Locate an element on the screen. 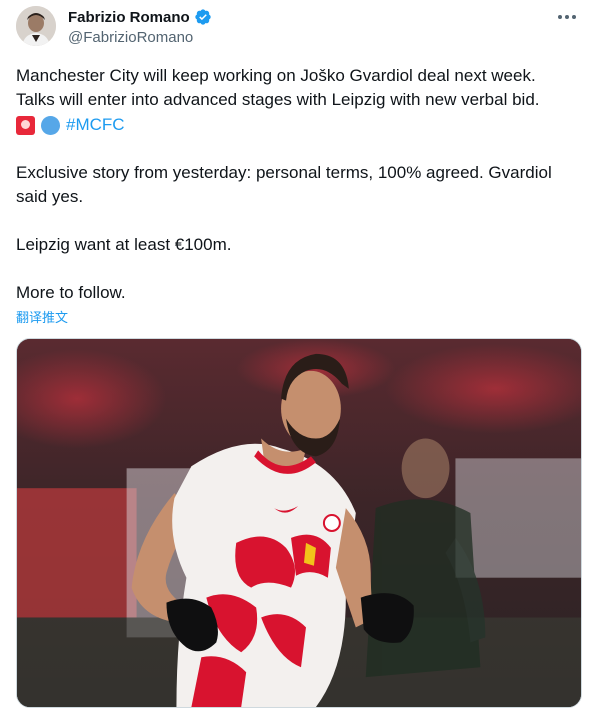 This screenshot has width=594, height=711. hashtag-link: #MCFC is located at coordinates (95, 125).